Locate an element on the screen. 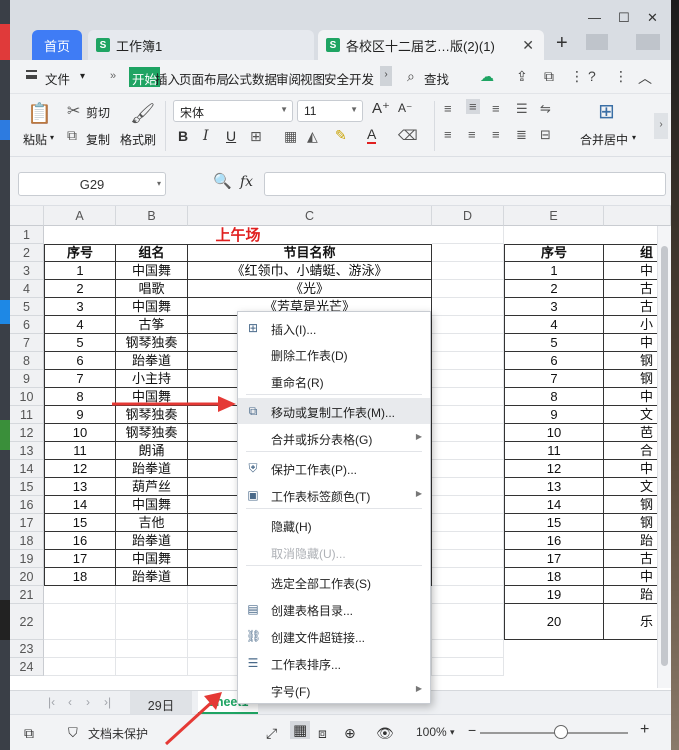  format-painter-icon: 🖌 is located at coordinates (142, 113).